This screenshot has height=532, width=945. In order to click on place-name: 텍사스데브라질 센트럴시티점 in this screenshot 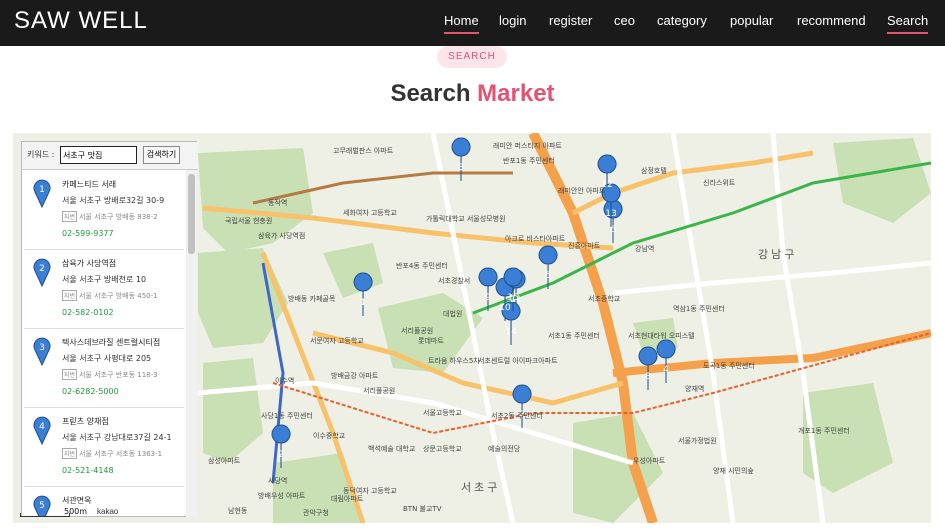, I will do `click(111, 342)`.